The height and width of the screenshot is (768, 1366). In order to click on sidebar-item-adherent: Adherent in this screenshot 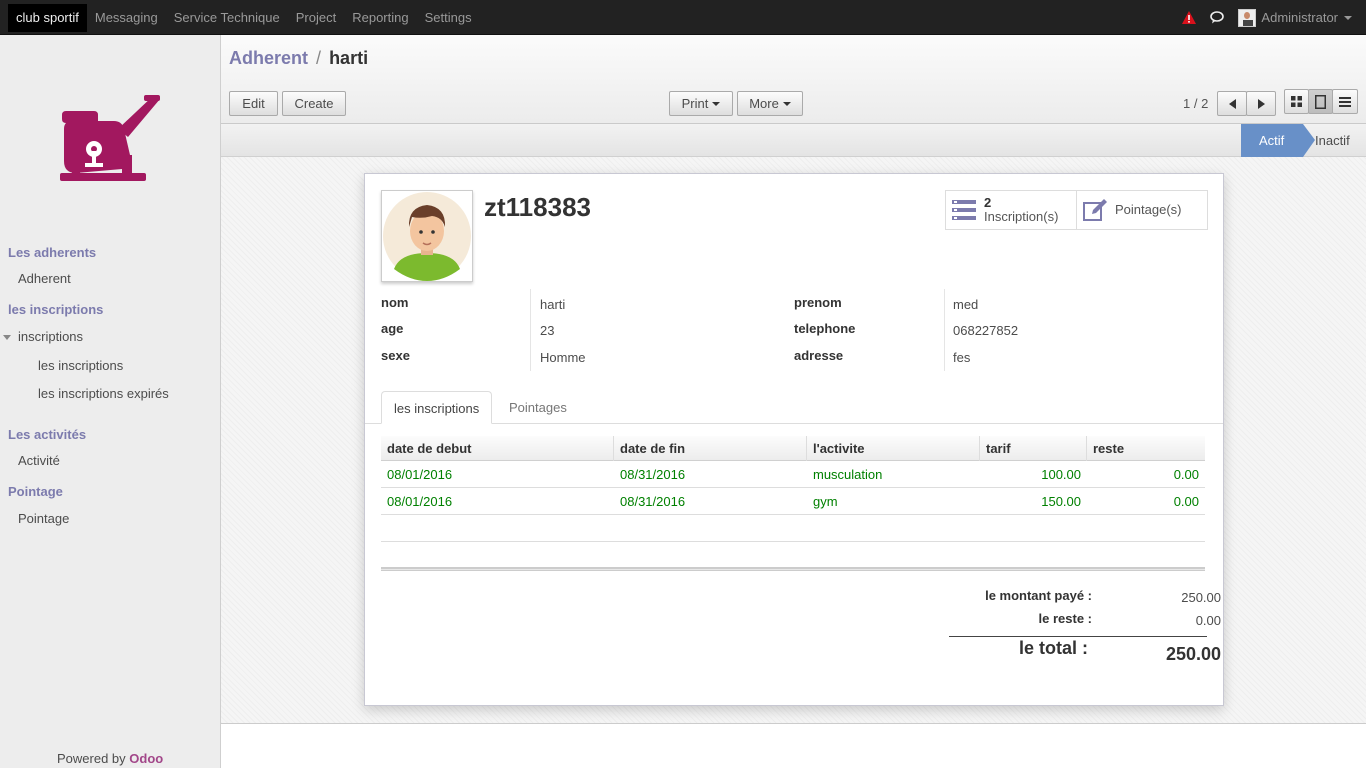, I will do `click(44, 278)`.